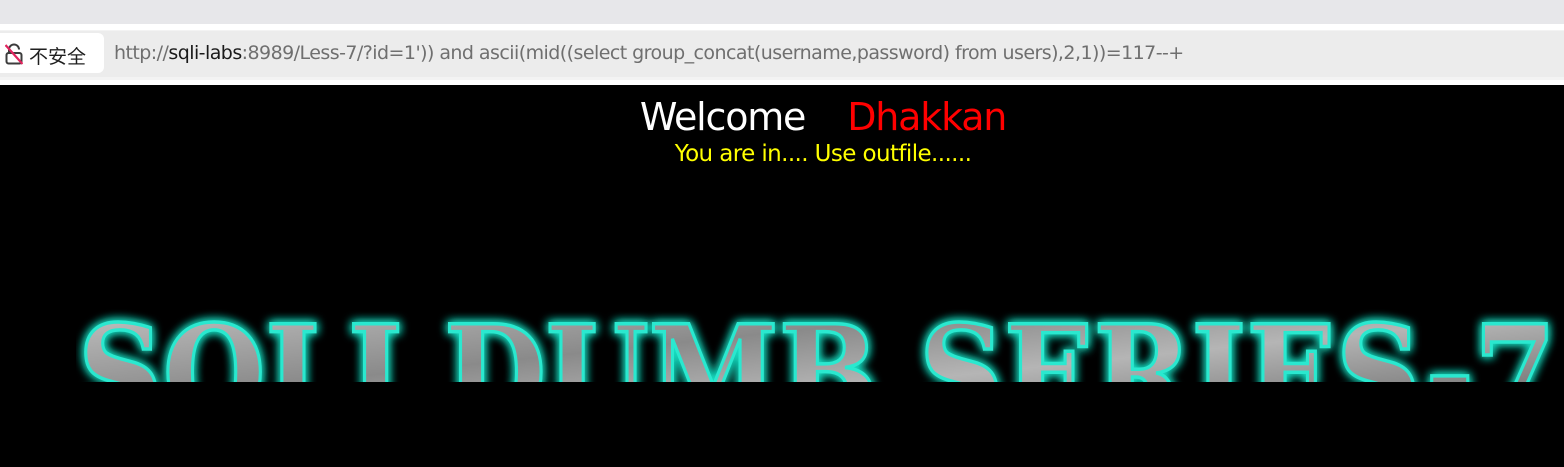 This screenshot has width=1564, height=467. What do you see at coordinates (14, 54) in the screenshot?
I see `unlocked-warning-icon` at bounding box center [14, 54].